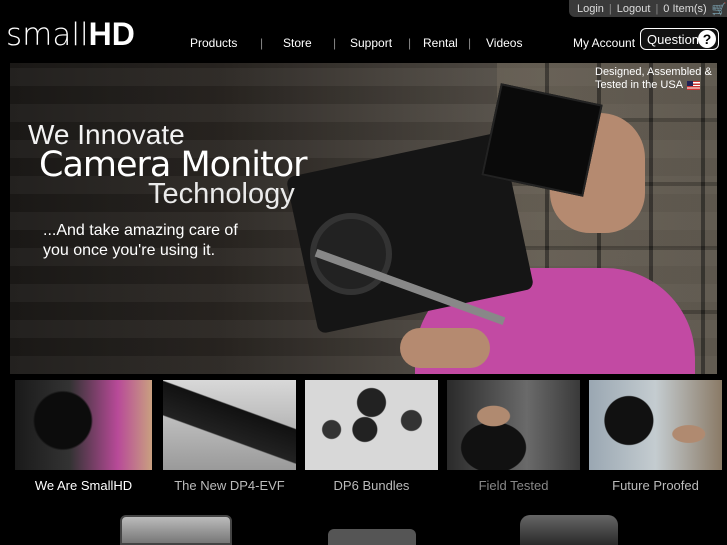 This screenshot has width=727, height=545. I want to click on product-preview-row, so click(363, 530).